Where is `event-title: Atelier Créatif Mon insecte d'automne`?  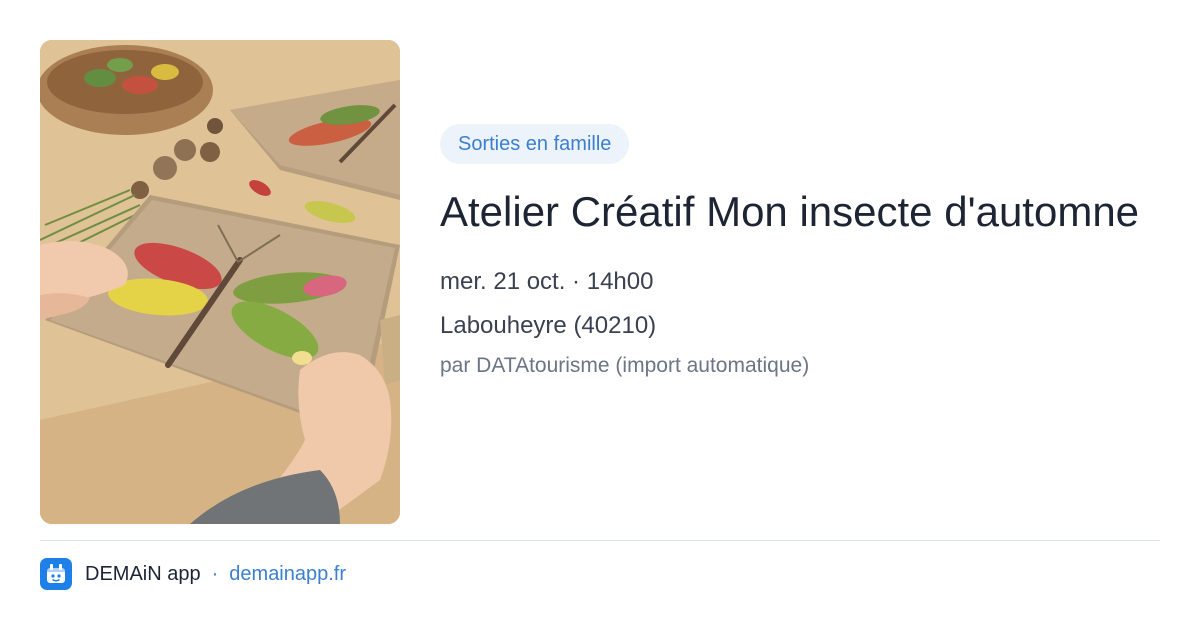
event-title: Atelier Créatif Mon insecte d'automne is located at coordinates (800, 212).